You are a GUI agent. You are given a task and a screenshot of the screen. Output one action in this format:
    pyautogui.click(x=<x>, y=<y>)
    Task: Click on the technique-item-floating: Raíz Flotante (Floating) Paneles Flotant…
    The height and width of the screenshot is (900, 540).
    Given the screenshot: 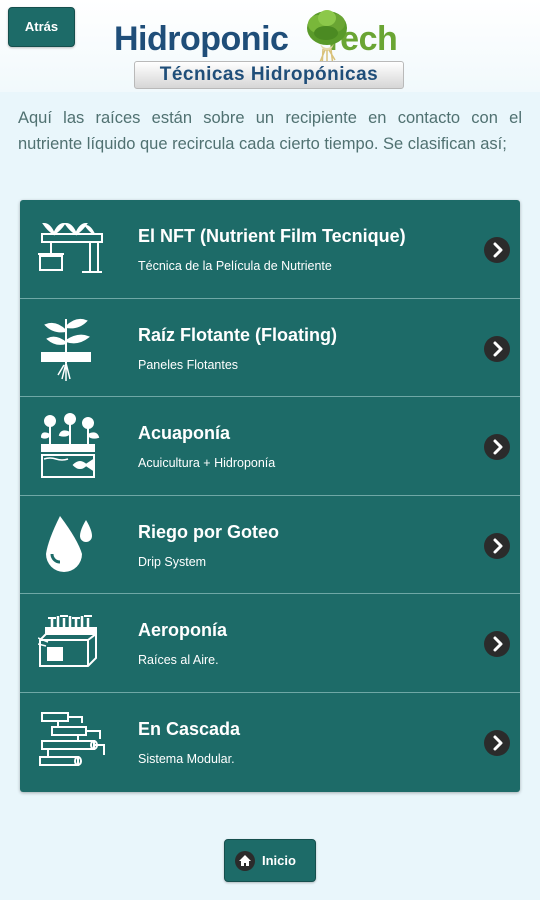 What is the action you would take?
    pyautogui.click(x=270, y=348)
    